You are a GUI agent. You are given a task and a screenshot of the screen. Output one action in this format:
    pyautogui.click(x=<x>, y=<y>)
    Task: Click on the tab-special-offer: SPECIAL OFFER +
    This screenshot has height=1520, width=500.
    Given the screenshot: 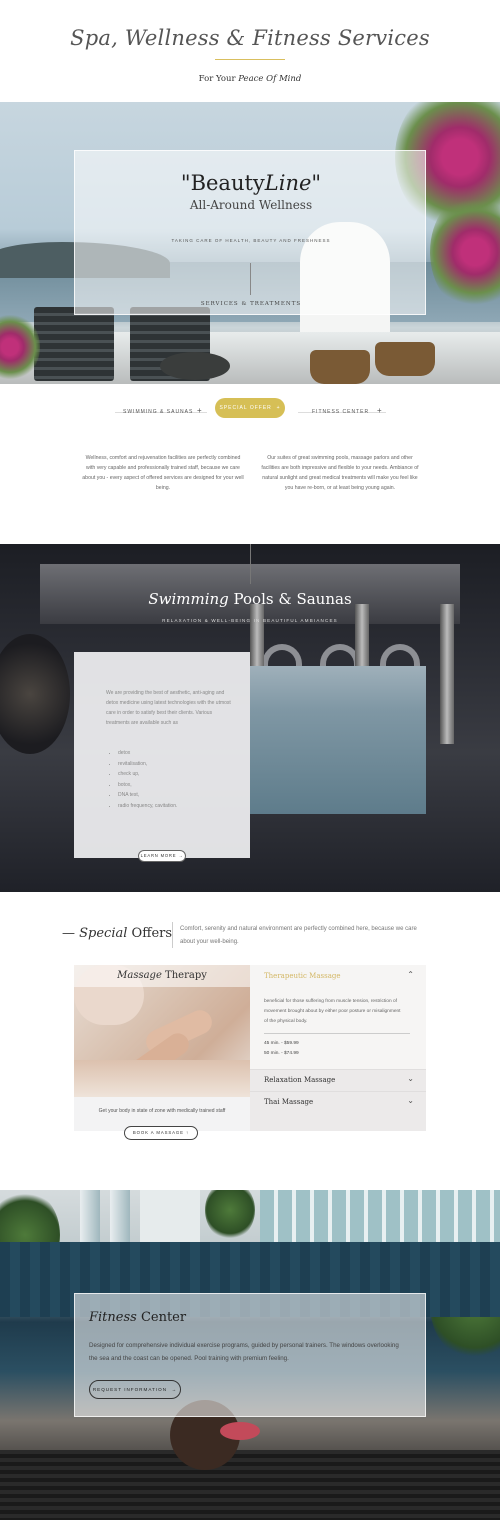 What is the action you would take?
    pyautogui.click(x=250, y=408)
    